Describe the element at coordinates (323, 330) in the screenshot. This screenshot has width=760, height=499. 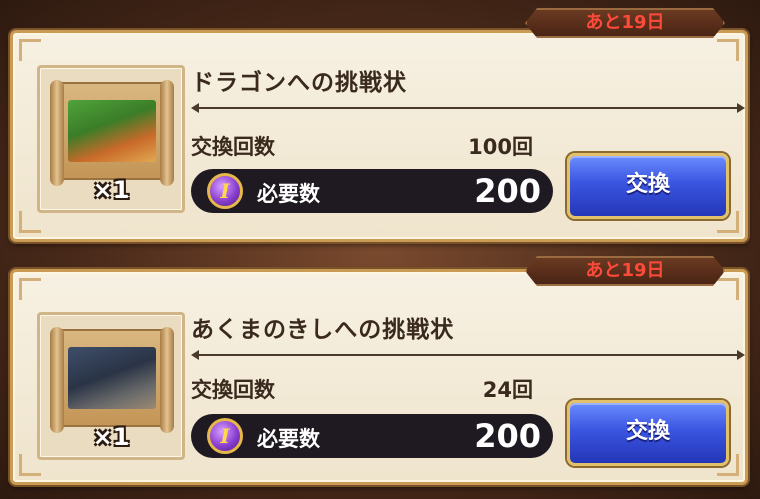
I see `item-title: あくまのきしへの挑戦状` at that location.